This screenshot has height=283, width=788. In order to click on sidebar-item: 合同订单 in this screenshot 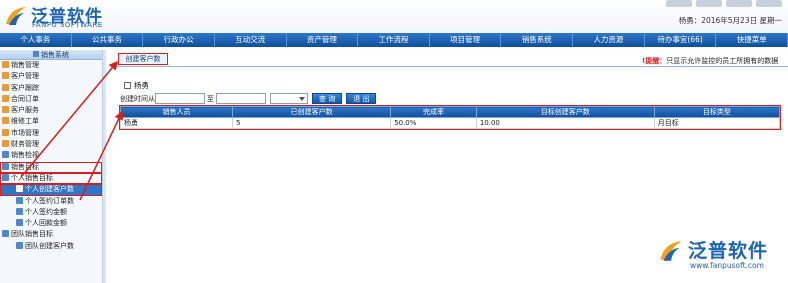, I will do `click(51, 99)`.